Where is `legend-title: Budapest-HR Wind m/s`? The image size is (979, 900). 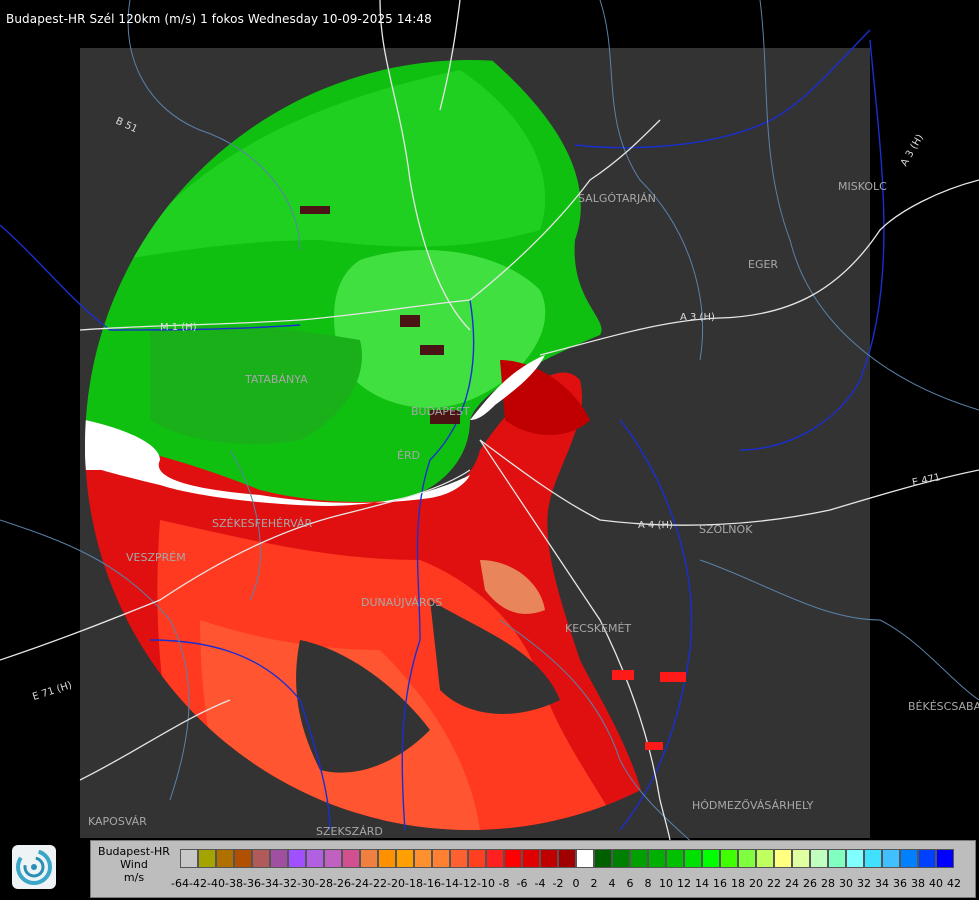
legend-title: Budapest-HR Wind m/s is located at coordinates (134, 864).